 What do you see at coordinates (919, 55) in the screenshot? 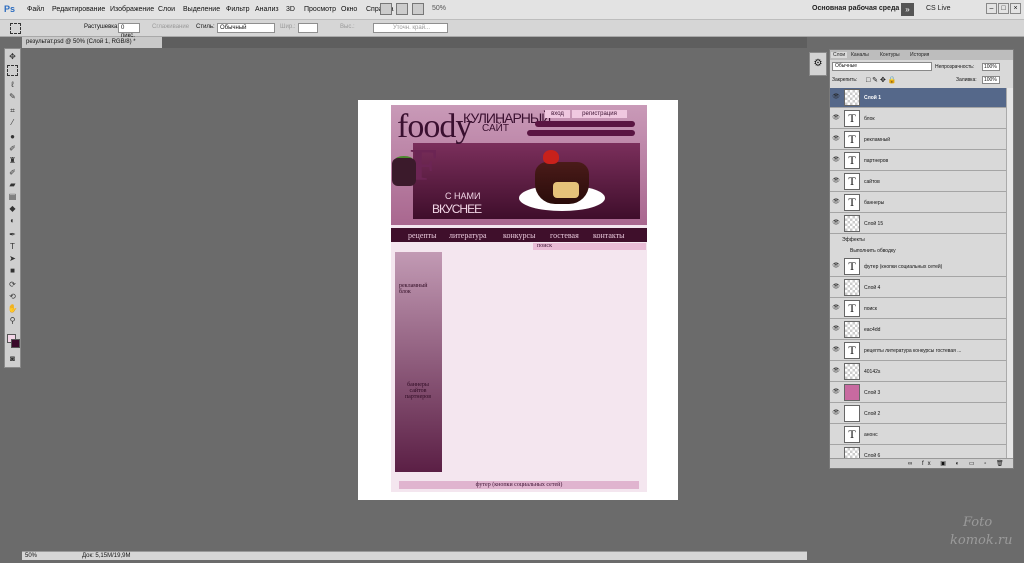
I see `tab-history: История` at bounding box center [919, 55].